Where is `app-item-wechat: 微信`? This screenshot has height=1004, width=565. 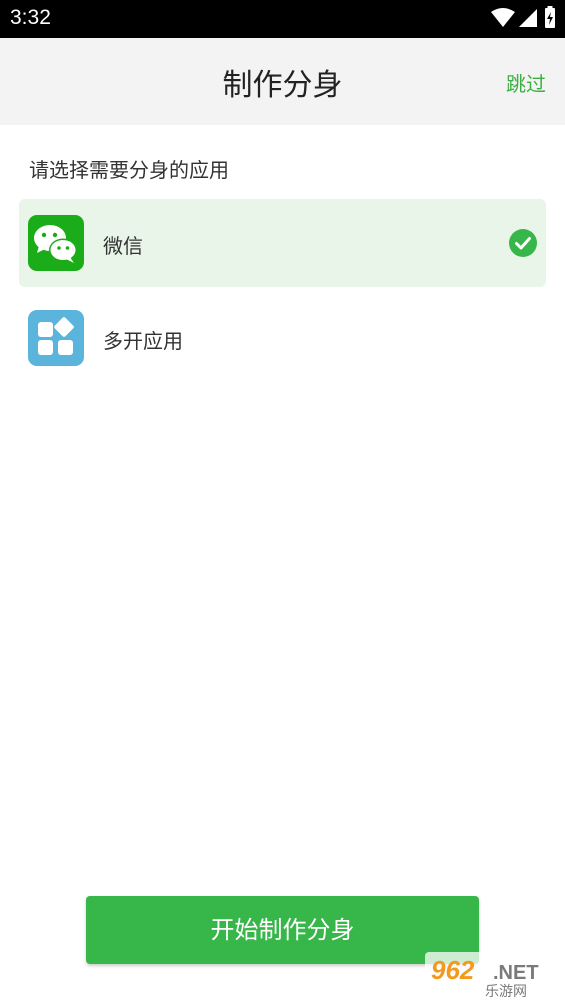
app-item-wechat: 微信 is located at coordinates (282, 243).